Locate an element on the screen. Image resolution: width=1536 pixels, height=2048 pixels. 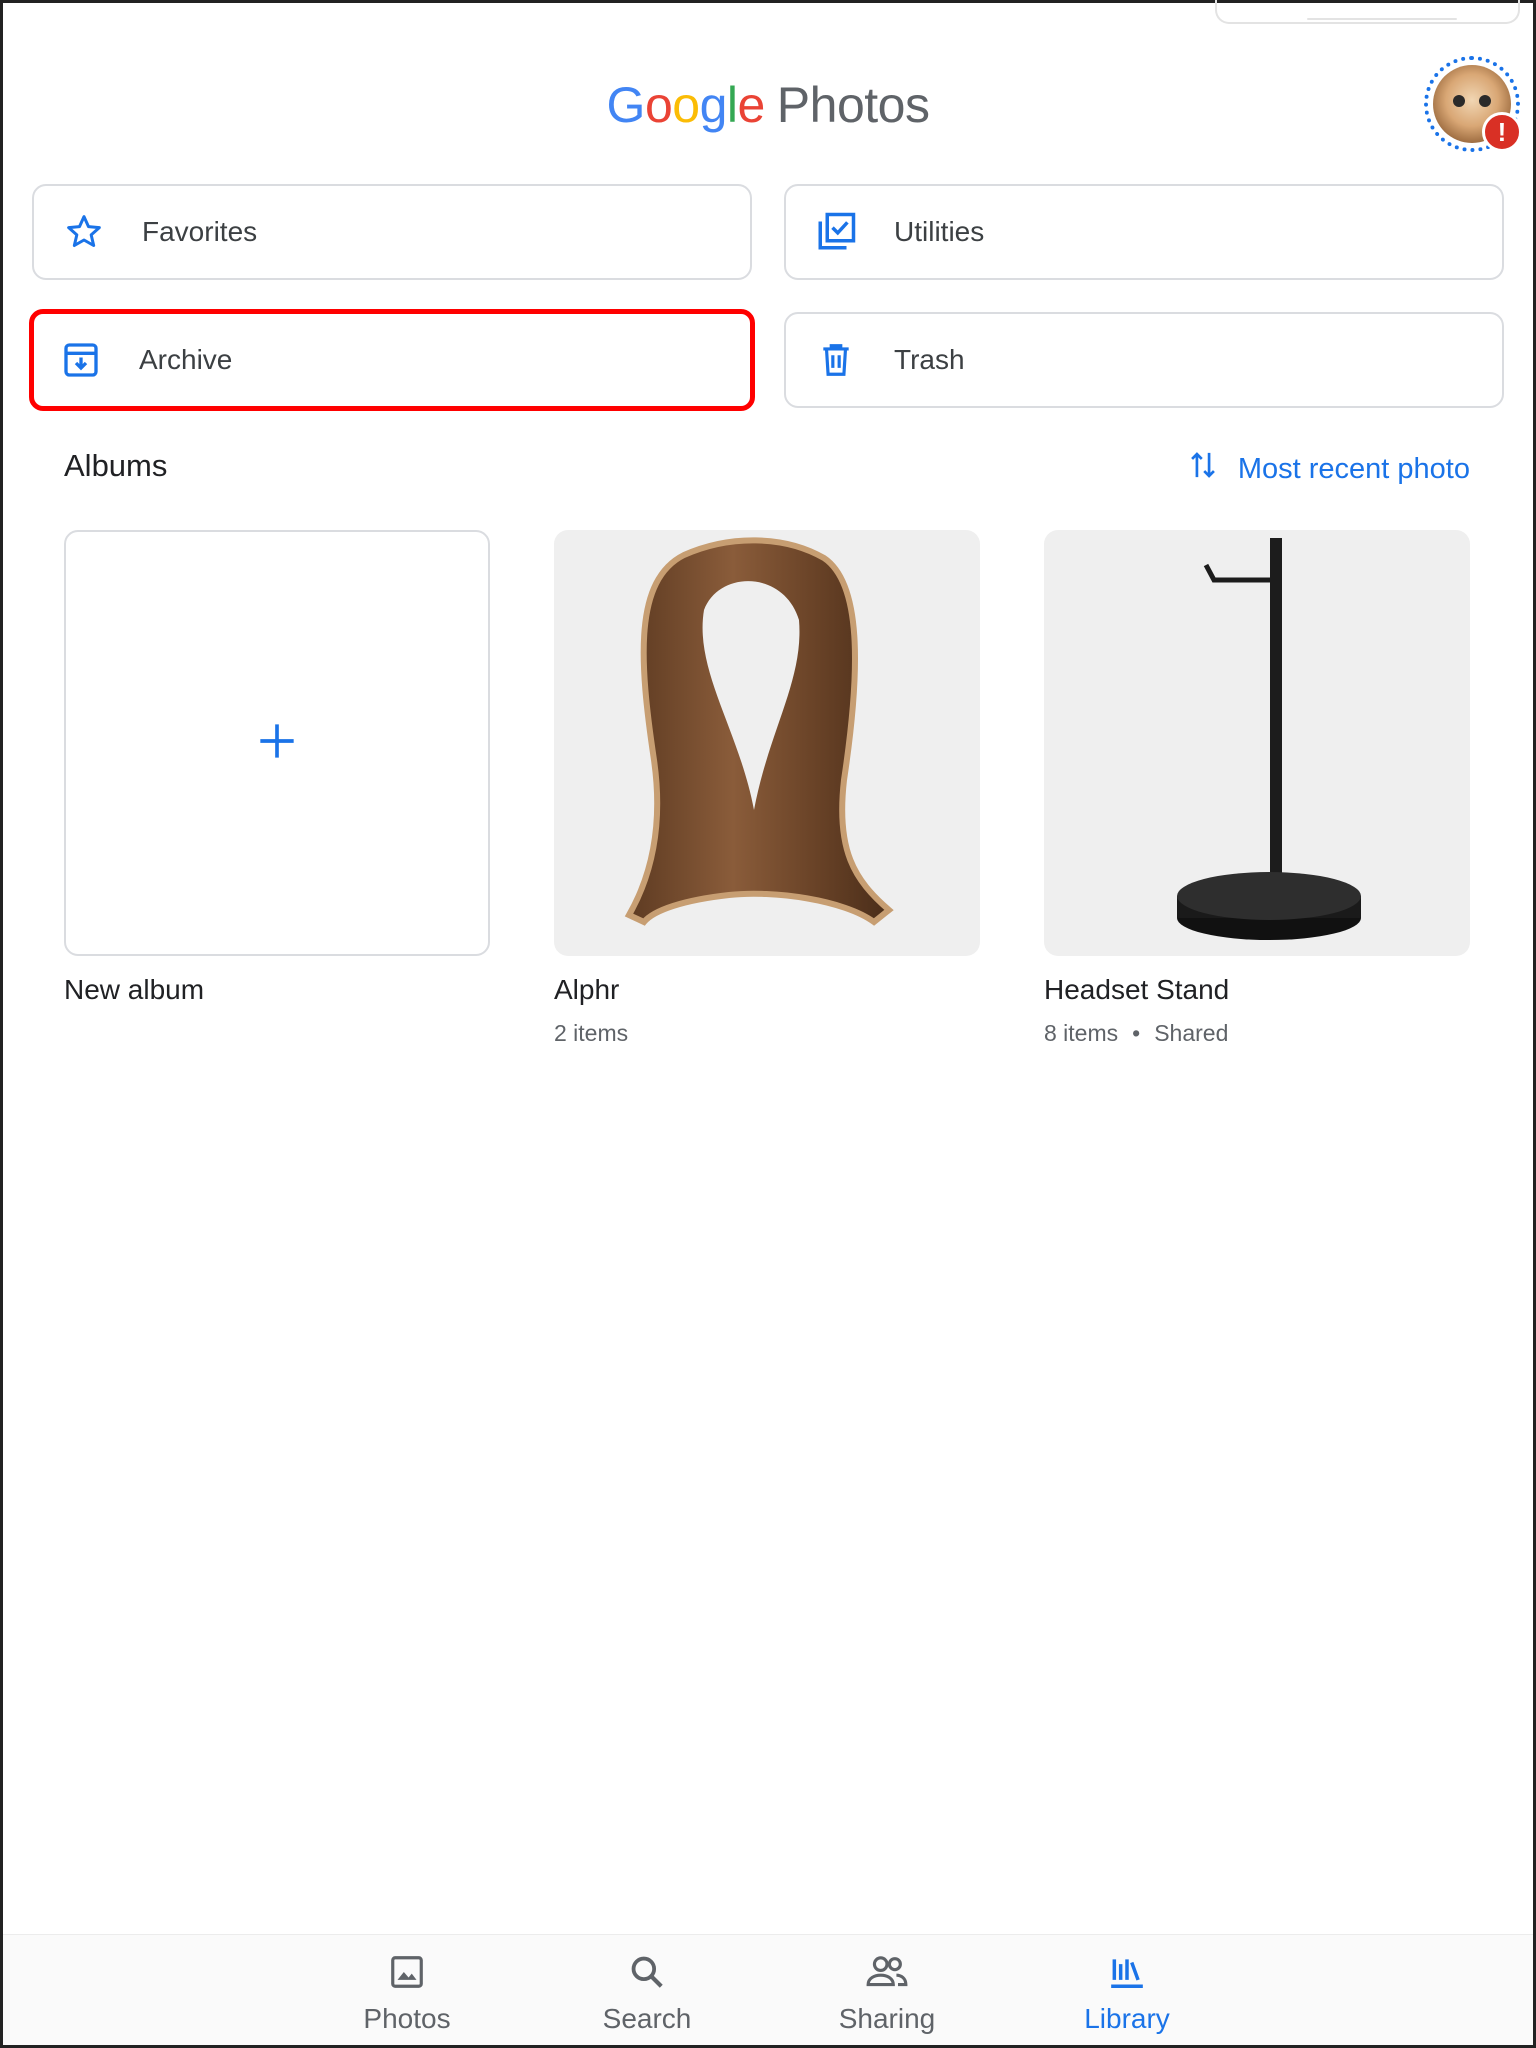
logo-product-name: Photos is located at coordinates (853, 105).